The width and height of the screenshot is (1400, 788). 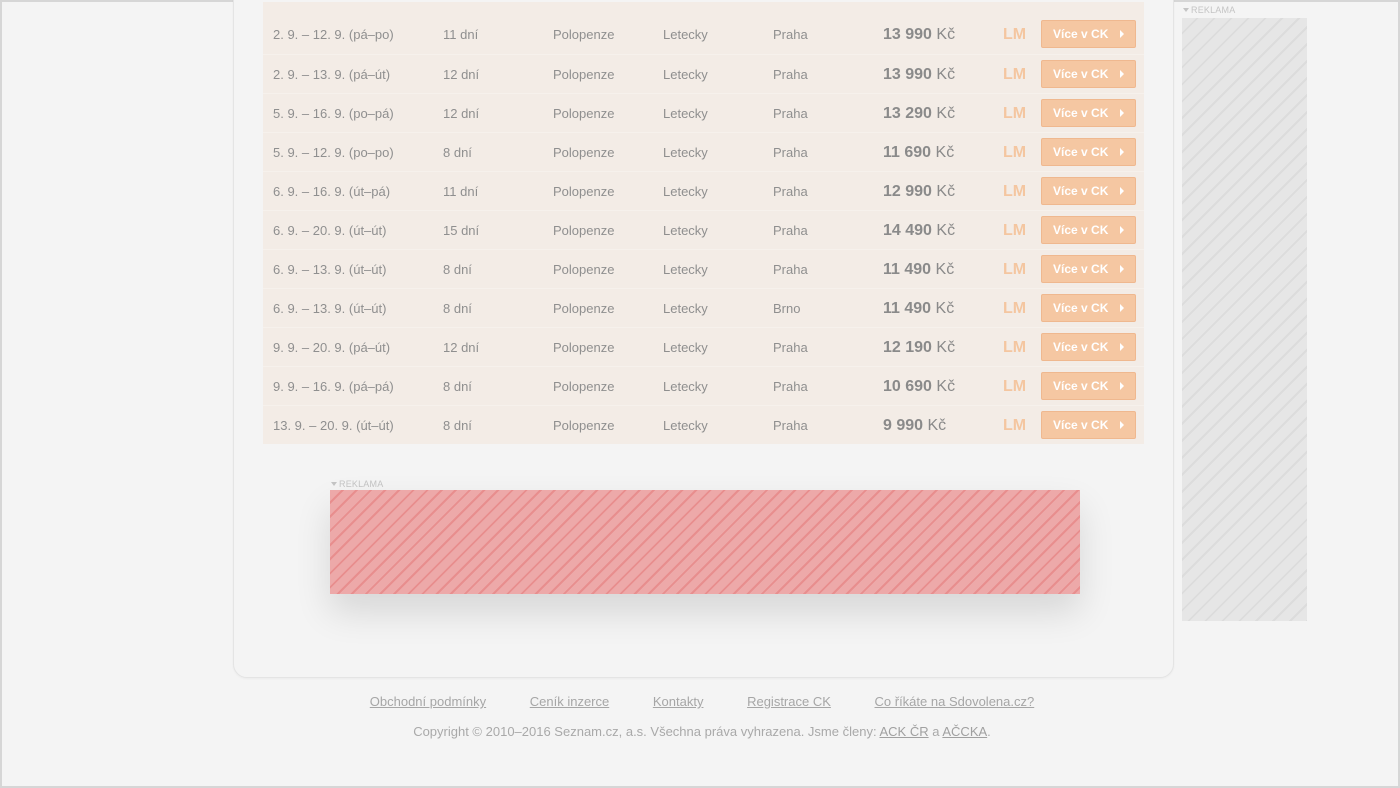 I want to click on side-advertisement, so click(x=1244, y=319).